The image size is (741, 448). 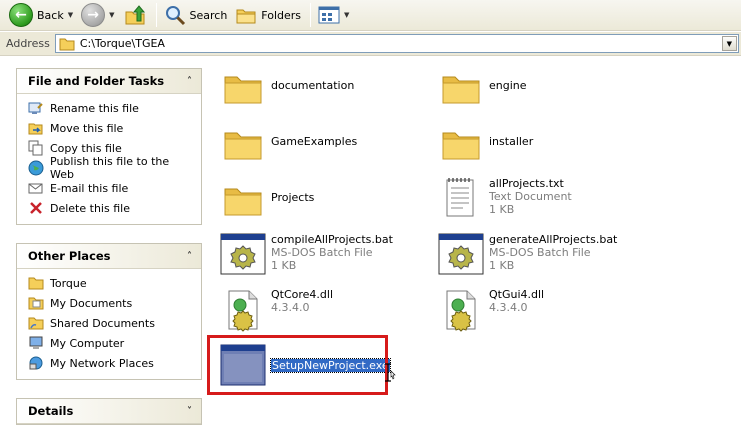 I want to click on views-dropdown-icon: ▼, so click(x=346, y=15).